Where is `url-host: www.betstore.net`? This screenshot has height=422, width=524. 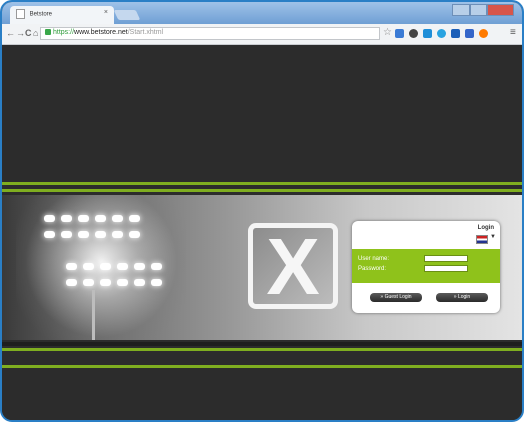 url-host: www.betstore.net is located at coordinates (101, 32).